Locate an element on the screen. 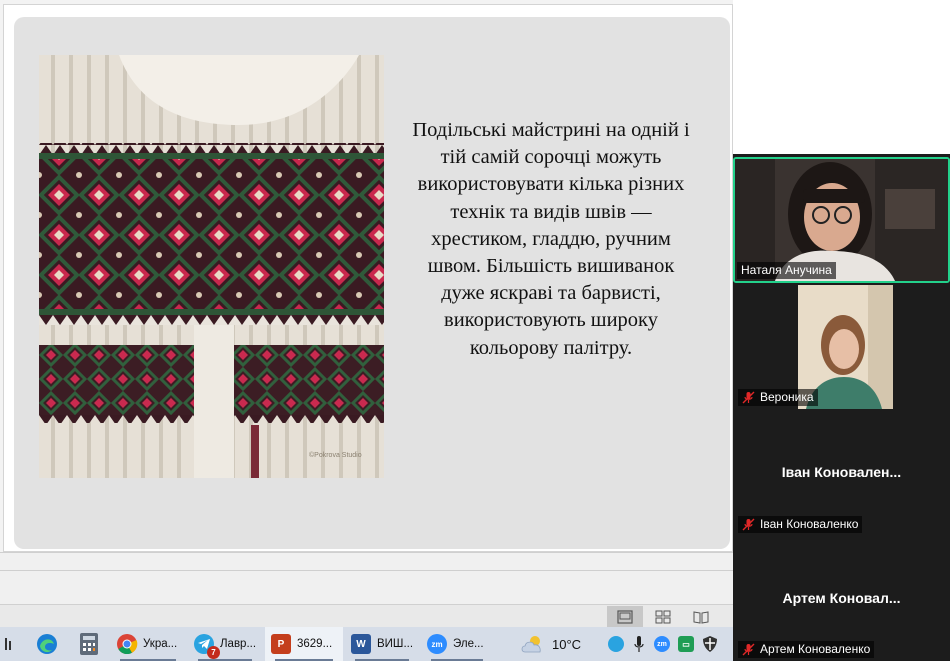 The height and width of the screenshot is (661, 950). participant-tile: Артем Коновал... Артем Коноваленко is located at coordinates (841, 599).